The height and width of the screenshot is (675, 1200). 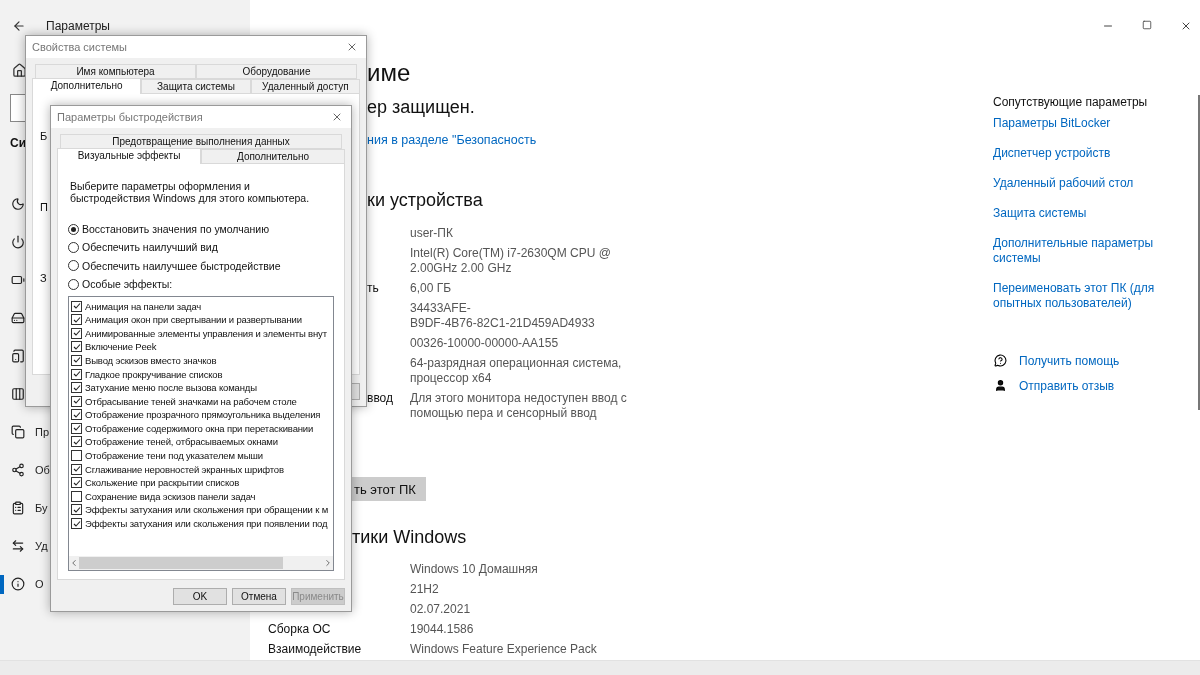 I want to click on spec-value: Windows Feature Experience Pack, so click(x=503, y=649).